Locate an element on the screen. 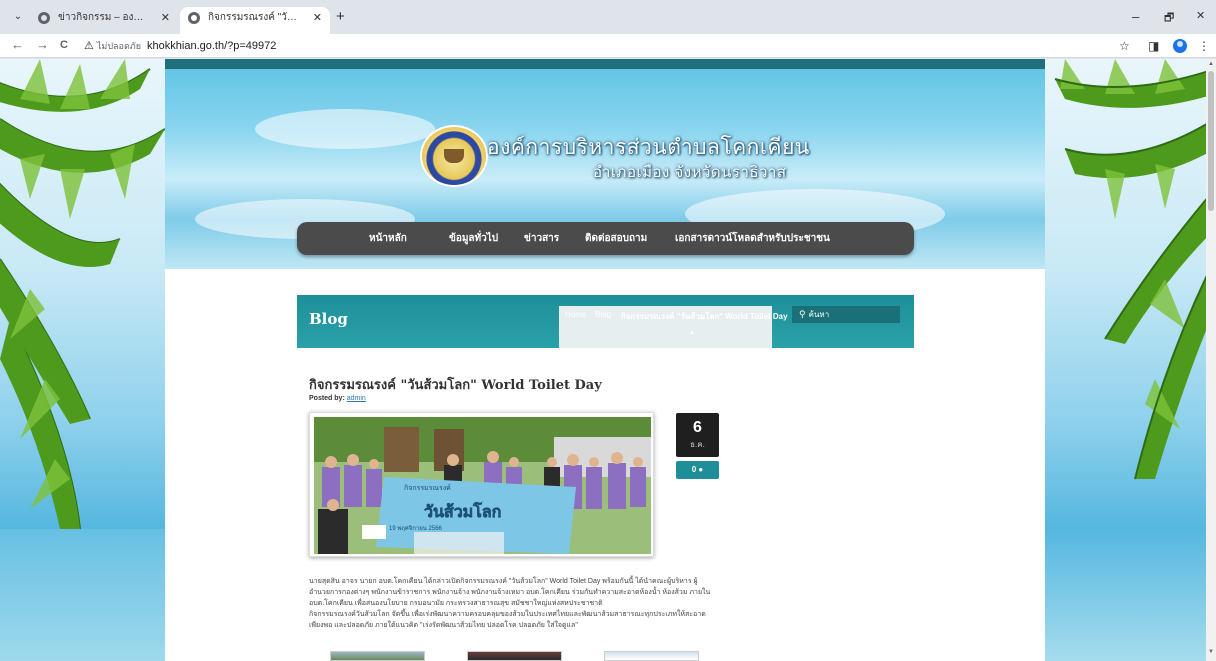  post-byline: Posted by: admin is located at coordinates (337, 398).